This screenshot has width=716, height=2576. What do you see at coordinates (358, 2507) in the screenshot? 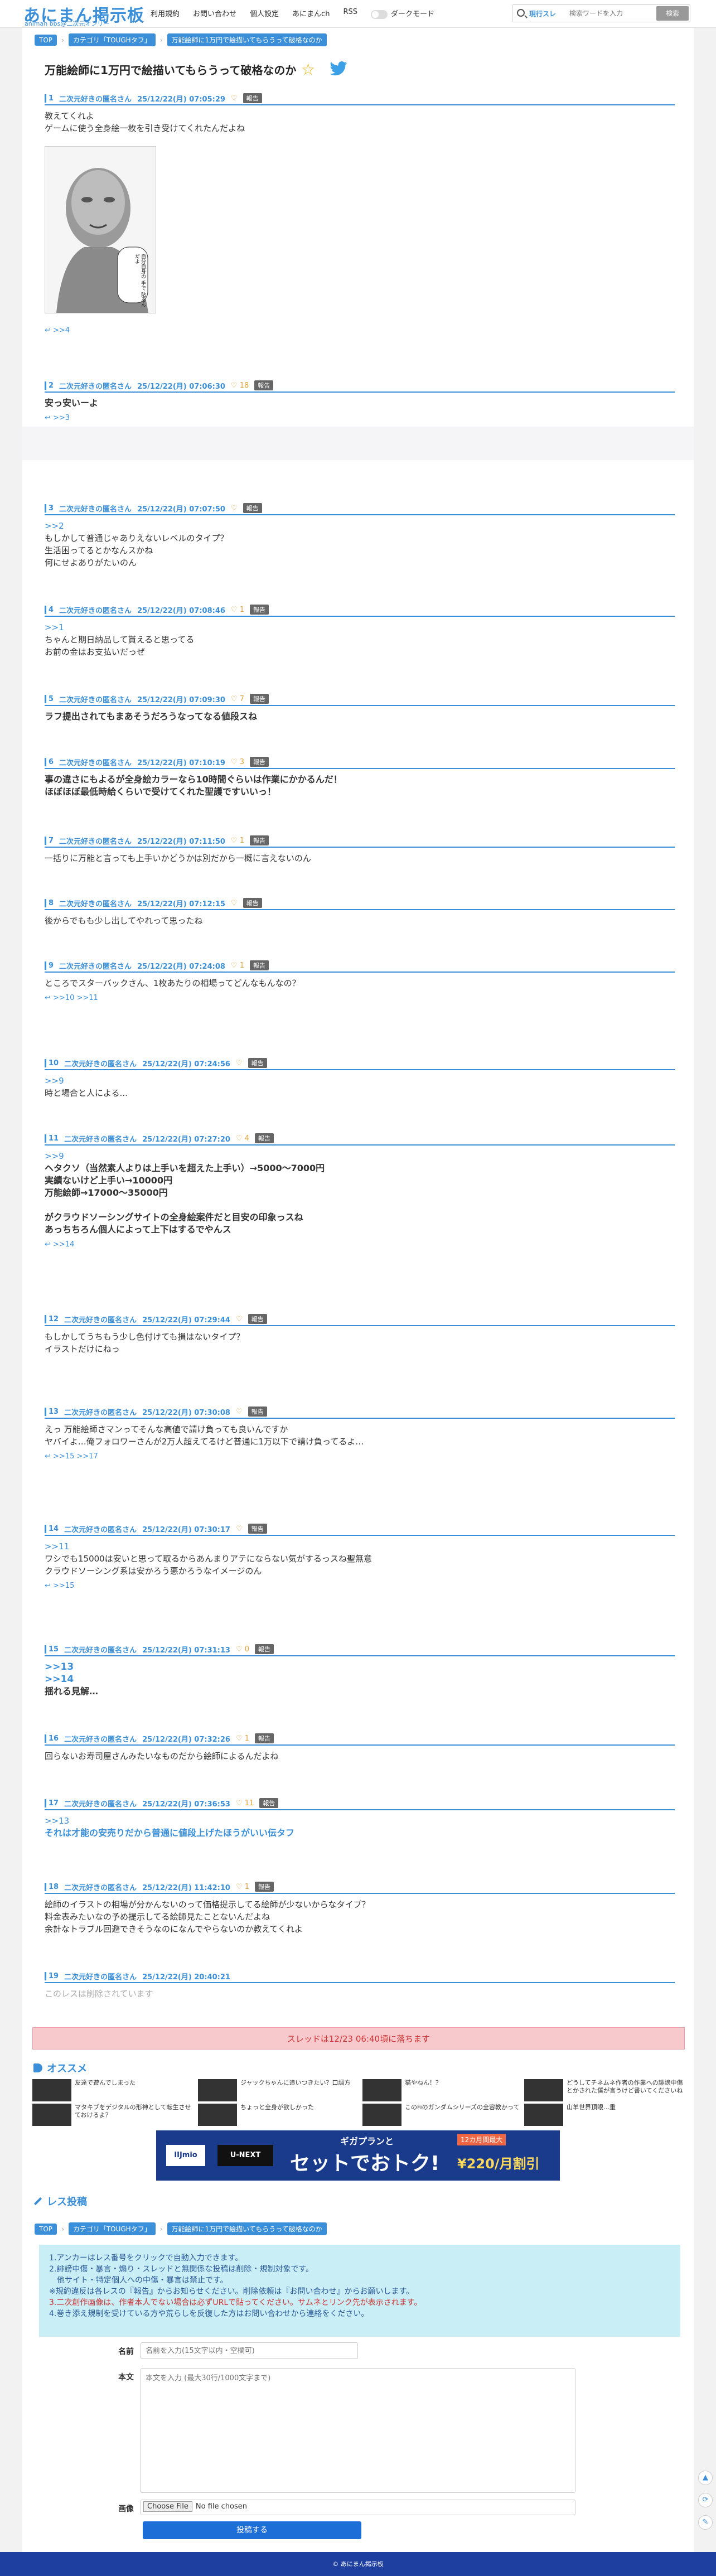
I see `file-input: Choose File No file chosen` at bounding box center [358, 2507].